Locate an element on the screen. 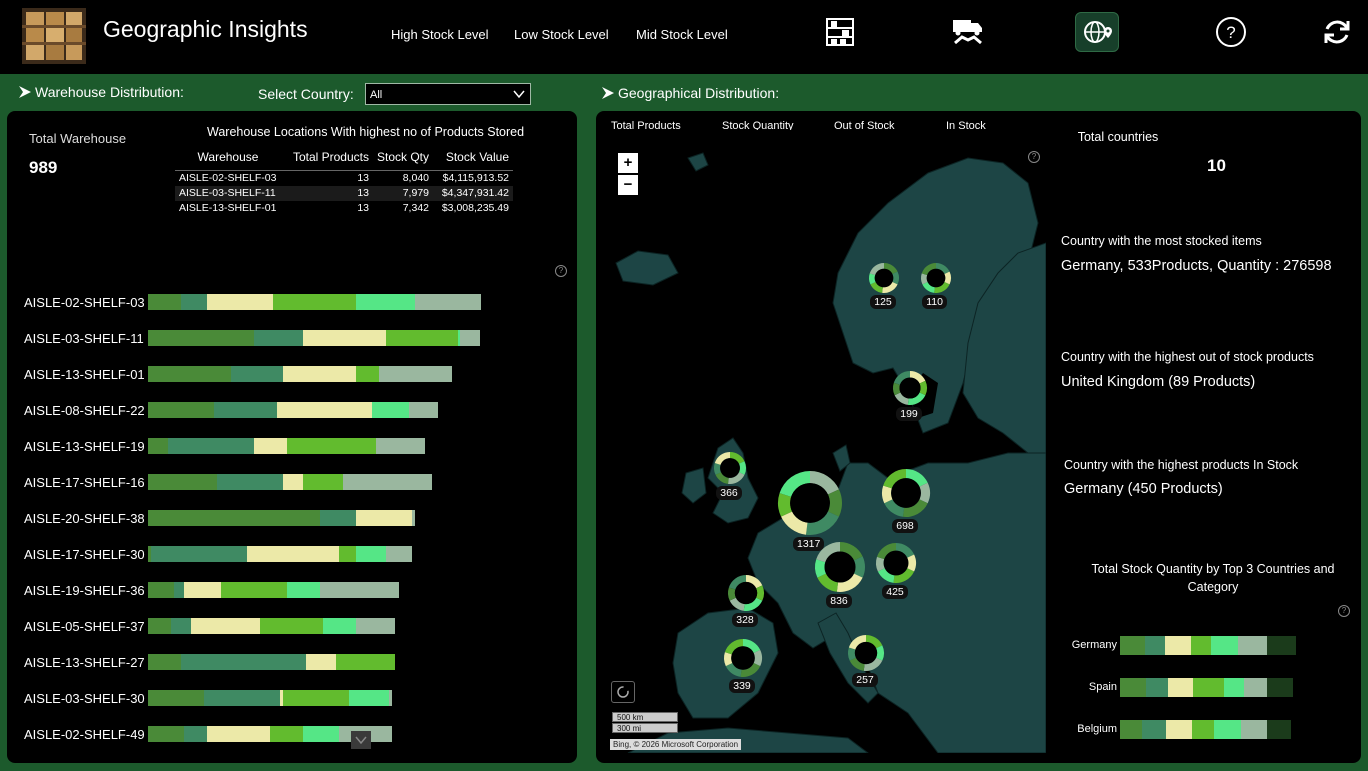 This screenshot has height=771, width=1368. reset-map-button is located at coordinates (623, 692).